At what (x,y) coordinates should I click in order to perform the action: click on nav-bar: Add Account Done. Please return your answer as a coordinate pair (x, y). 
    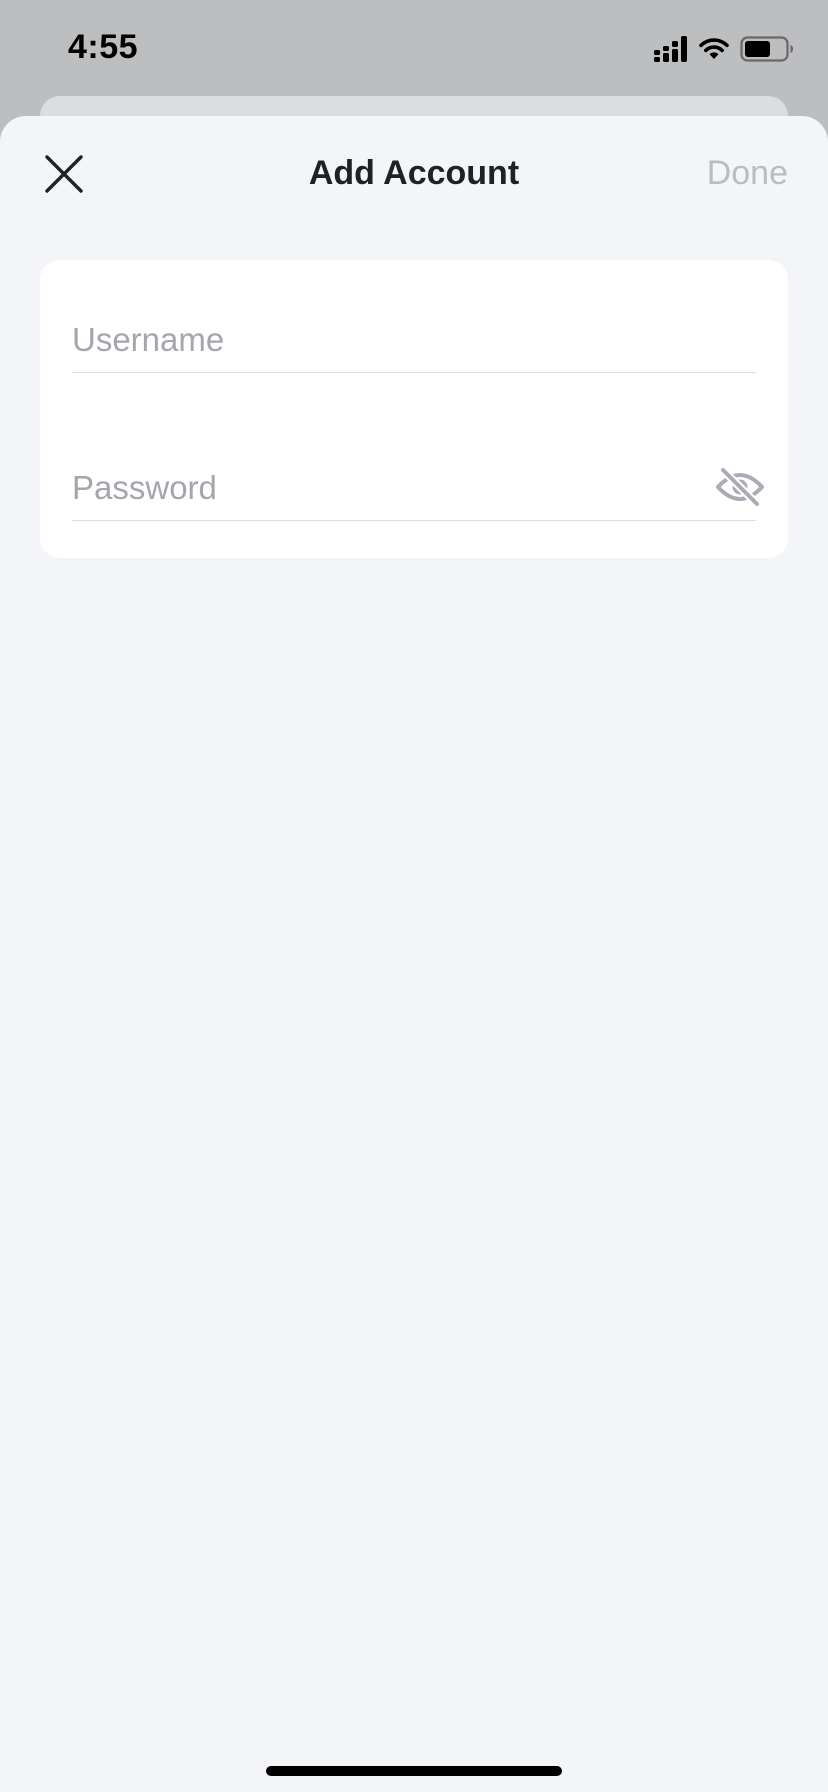
    Looking at the image, I should click on (414, 173).